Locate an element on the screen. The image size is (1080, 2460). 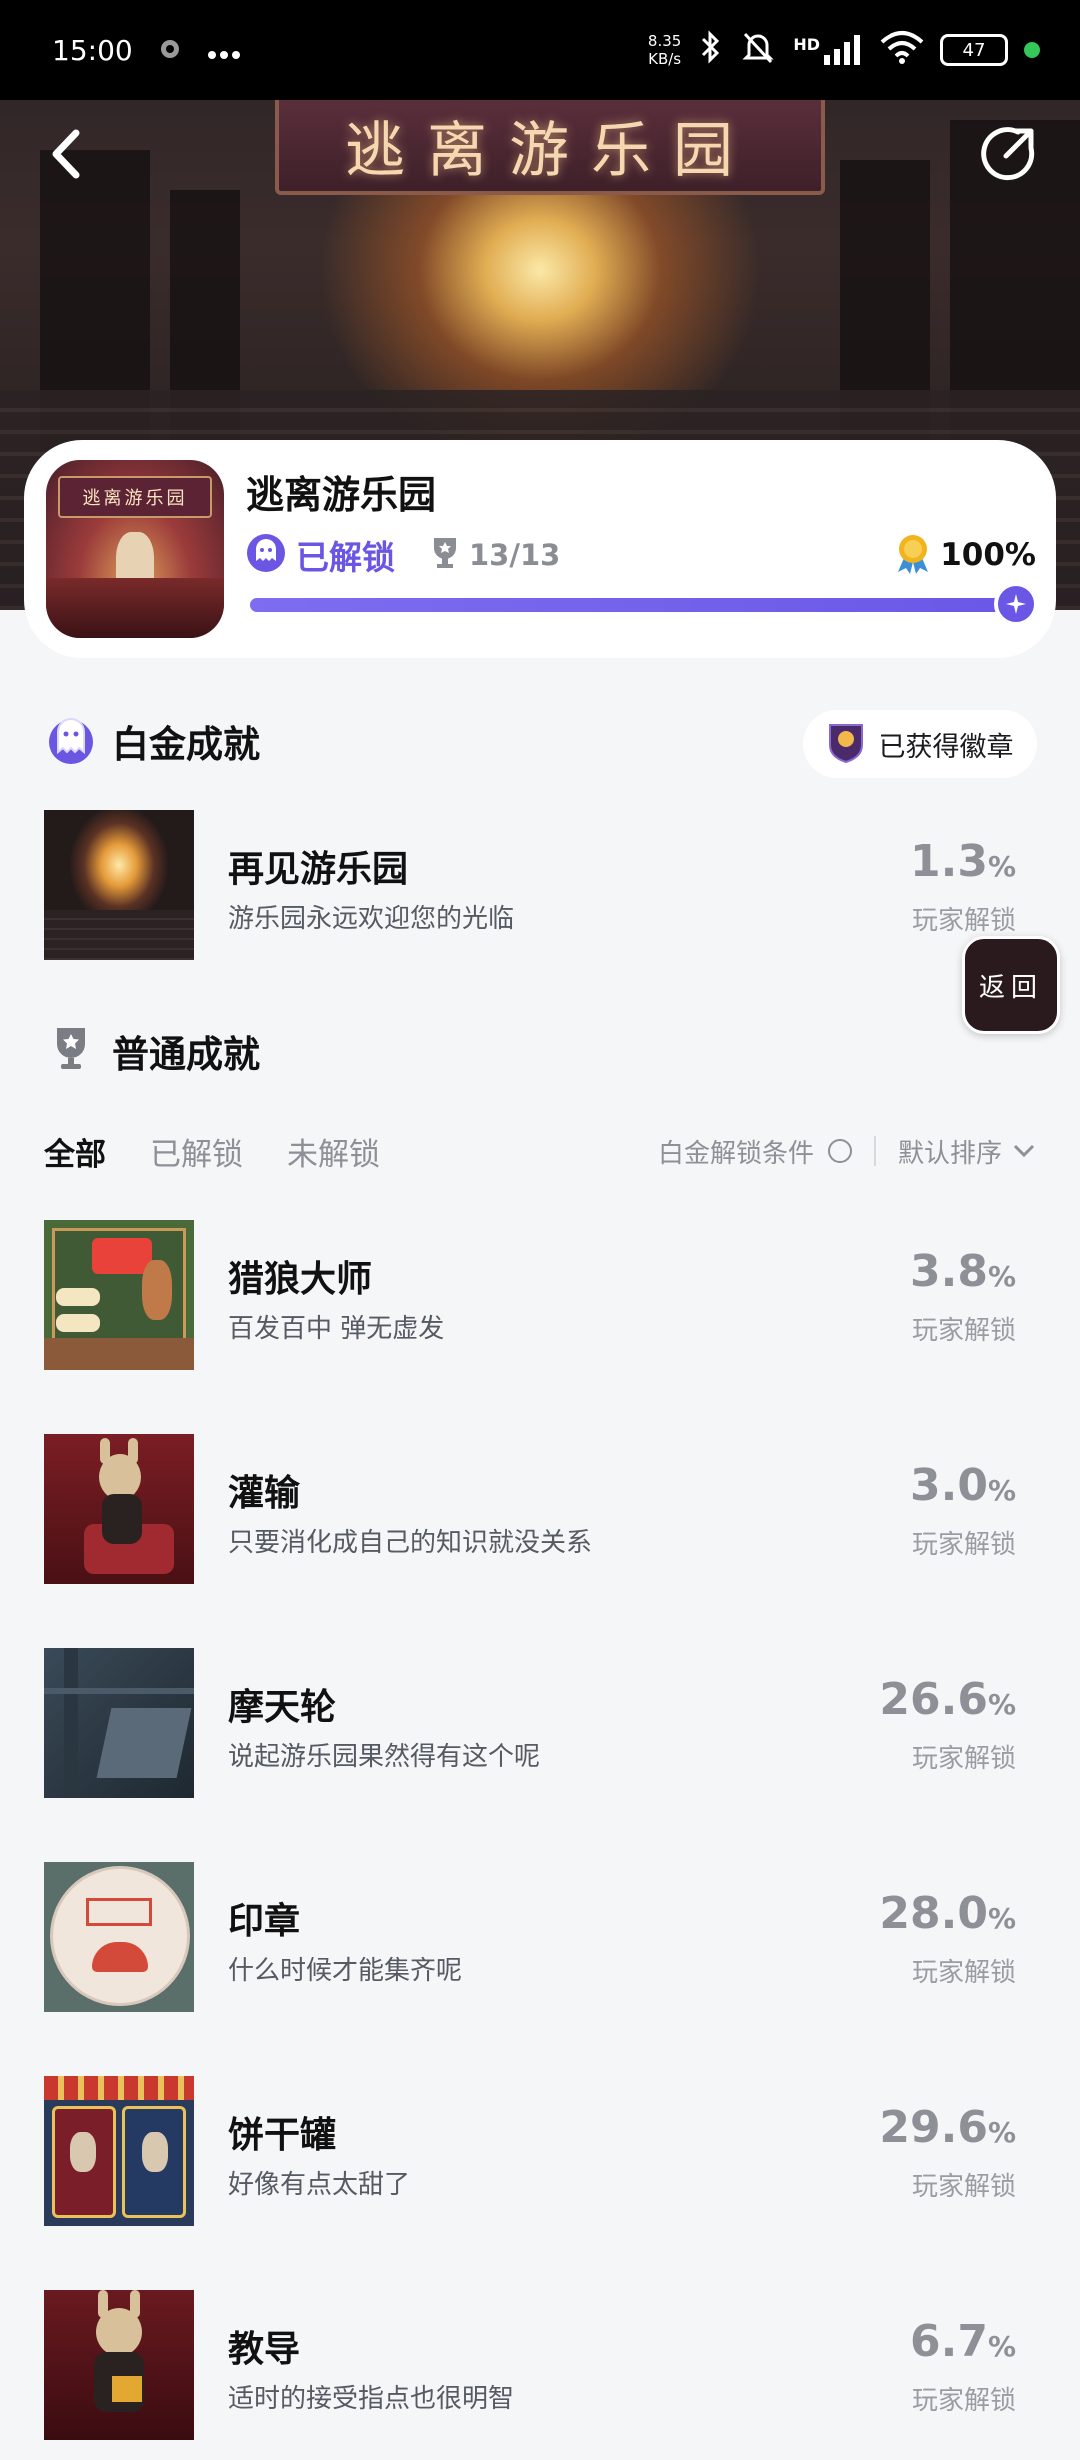
sort-dropdown: 默认排序 is located at coordinates (967, 1151).